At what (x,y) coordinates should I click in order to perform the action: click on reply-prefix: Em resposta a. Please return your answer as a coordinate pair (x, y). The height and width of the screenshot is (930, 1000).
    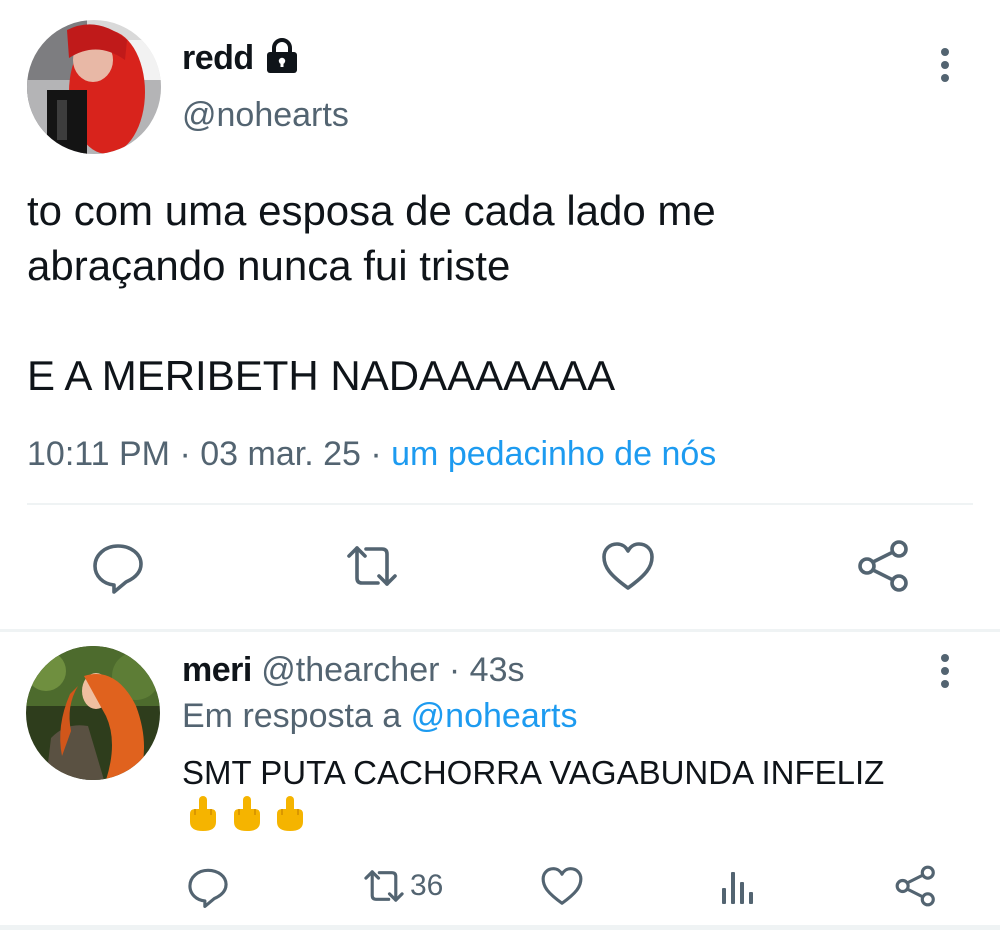
    Looking at the image, I should click on (292, 716).